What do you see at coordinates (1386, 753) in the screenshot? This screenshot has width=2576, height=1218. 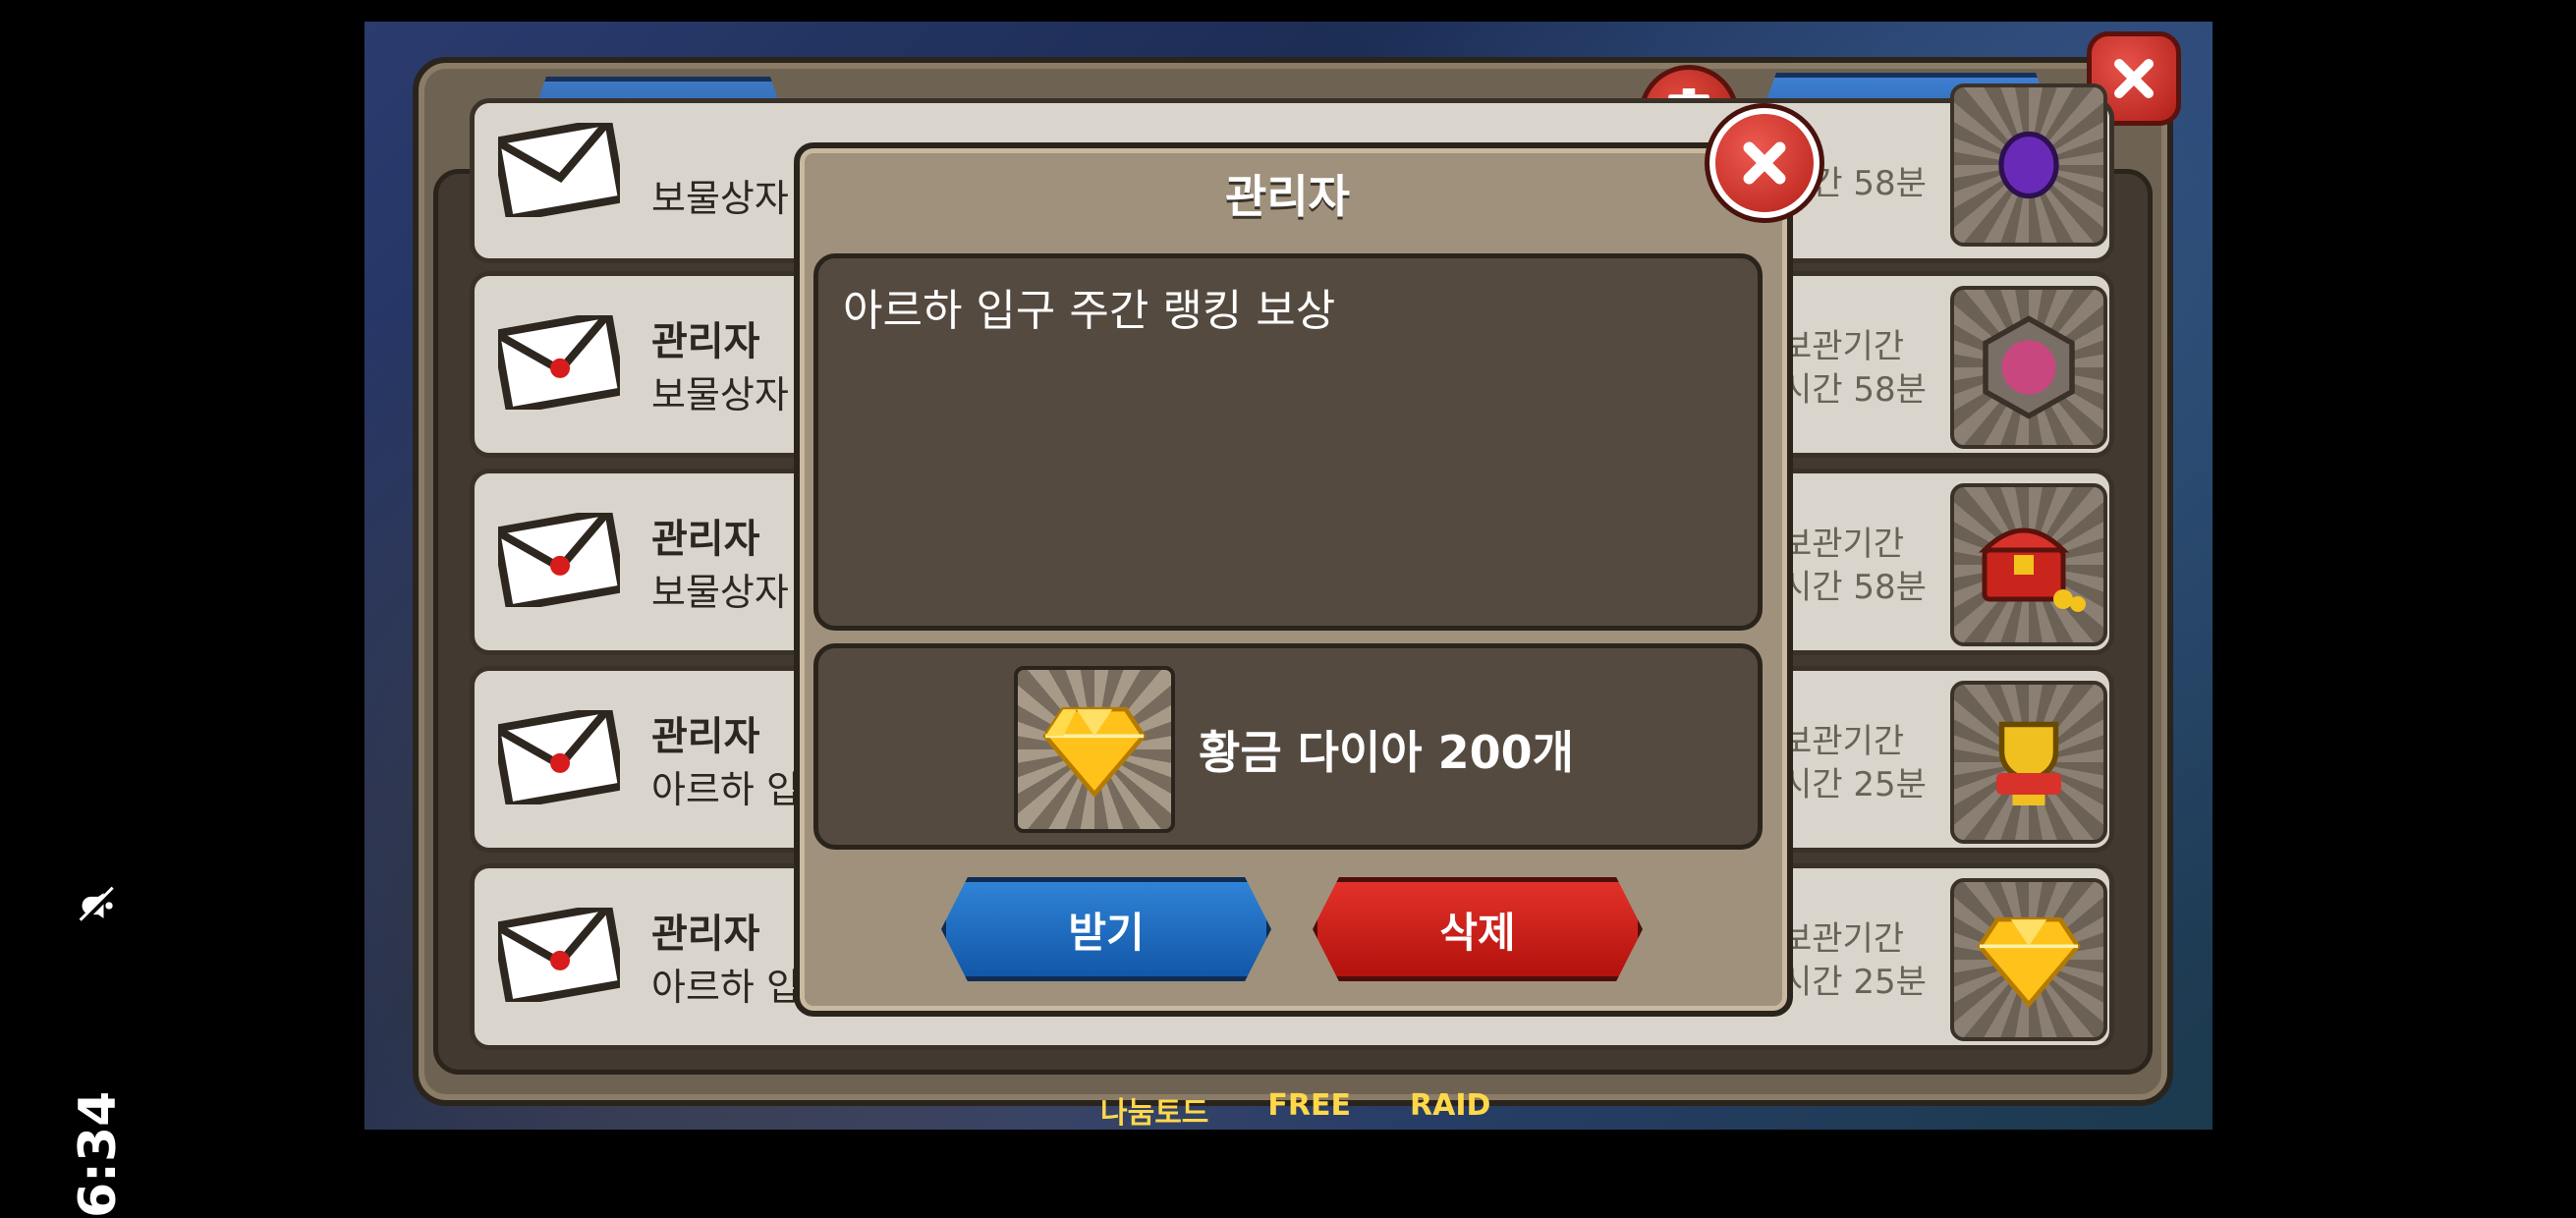 I see `reward-text: 황금 다이아 200개` at bounding box center [1386, 753].